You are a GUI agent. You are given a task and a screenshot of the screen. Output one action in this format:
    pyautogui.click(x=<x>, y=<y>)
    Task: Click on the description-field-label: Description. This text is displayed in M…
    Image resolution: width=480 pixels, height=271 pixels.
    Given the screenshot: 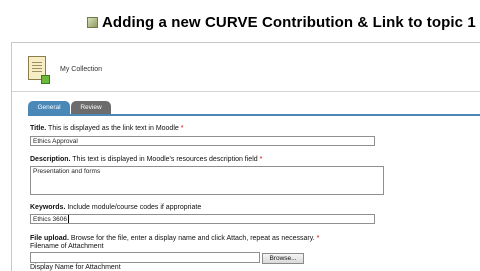 What is the action you would take?
    pyautogui.click(x=146, y=159)
    